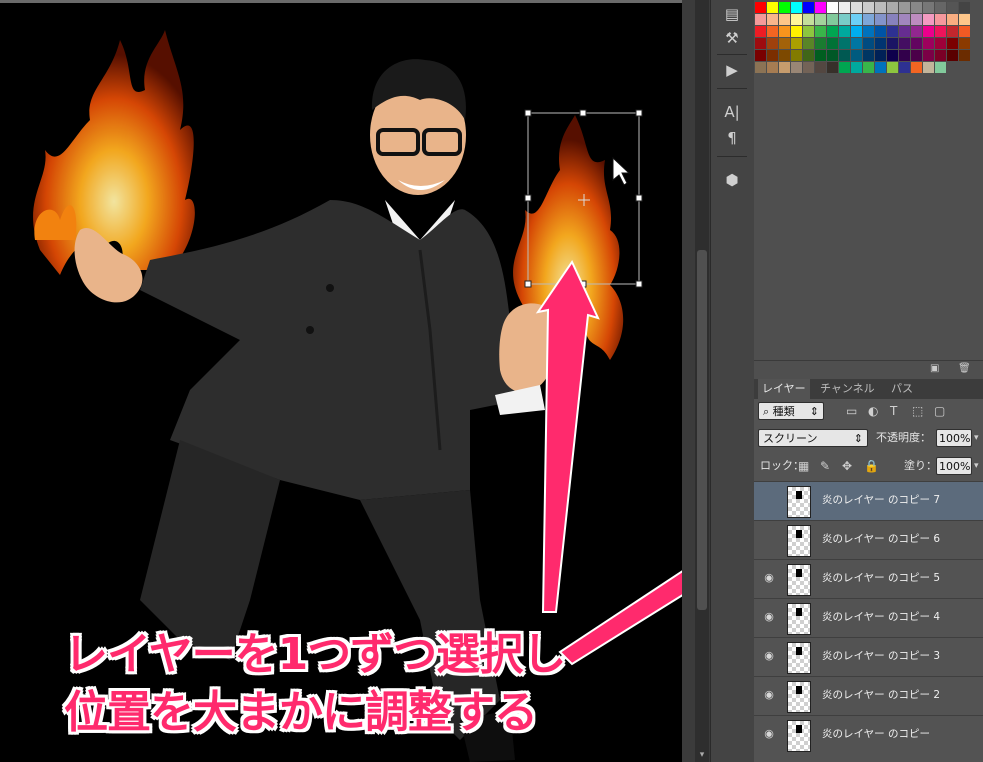  Describe the element at coordinates (784, 389) in the screenshot. I see `tab-layers: レイヤー` at that location.